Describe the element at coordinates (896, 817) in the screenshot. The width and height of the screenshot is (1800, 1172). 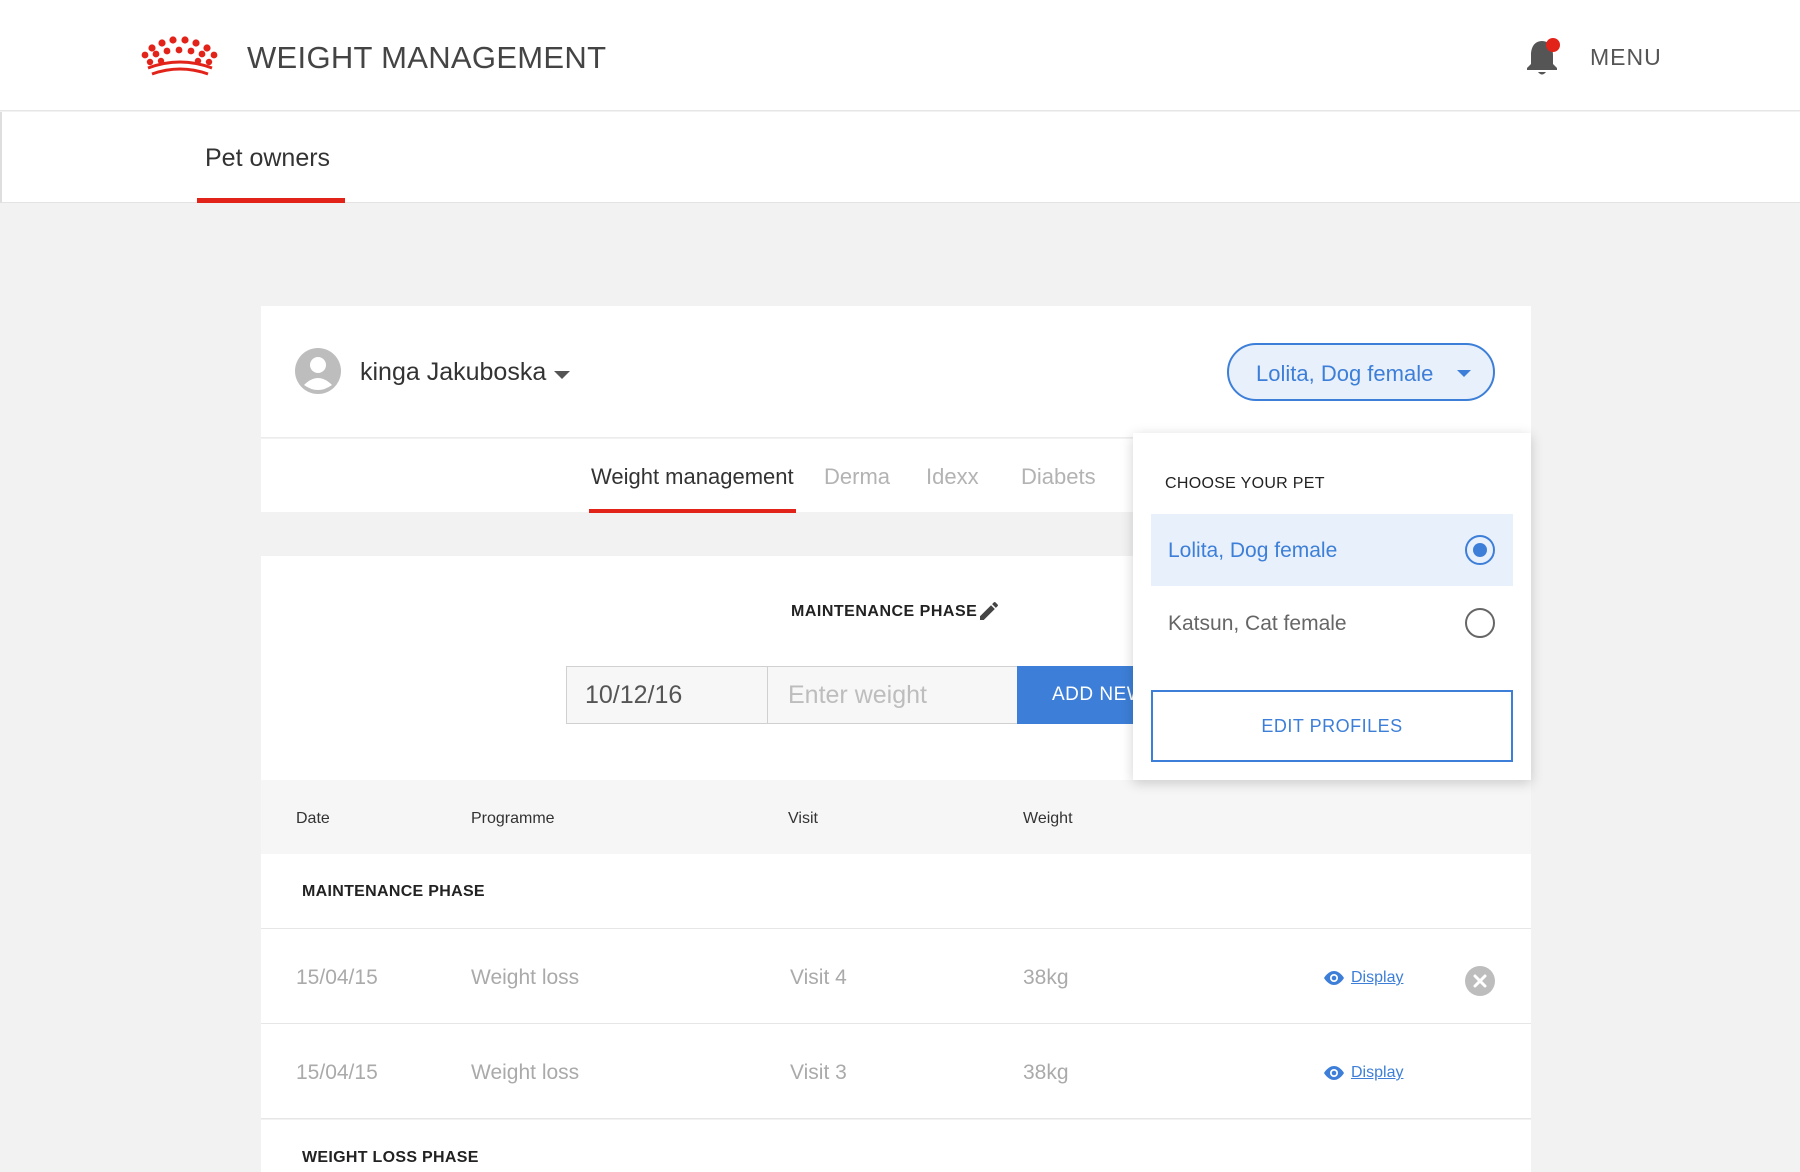
I see `table-header: Date Programme Visit Weight` at that location.